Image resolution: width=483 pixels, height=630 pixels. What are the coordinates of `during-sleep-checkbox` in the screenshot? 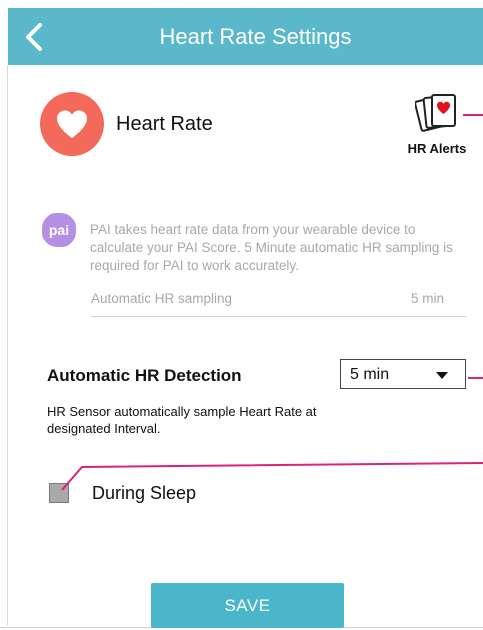 It's located at (59, 493).